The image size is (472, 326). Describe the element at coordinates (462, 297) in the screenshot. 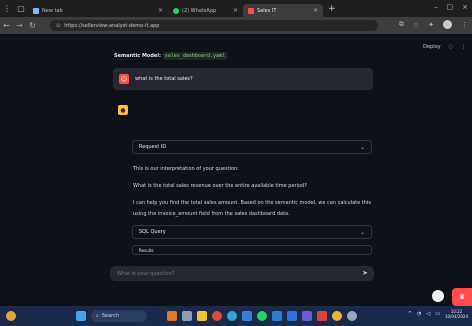

I see `streamlit-crown-icon: ♛` at that location.